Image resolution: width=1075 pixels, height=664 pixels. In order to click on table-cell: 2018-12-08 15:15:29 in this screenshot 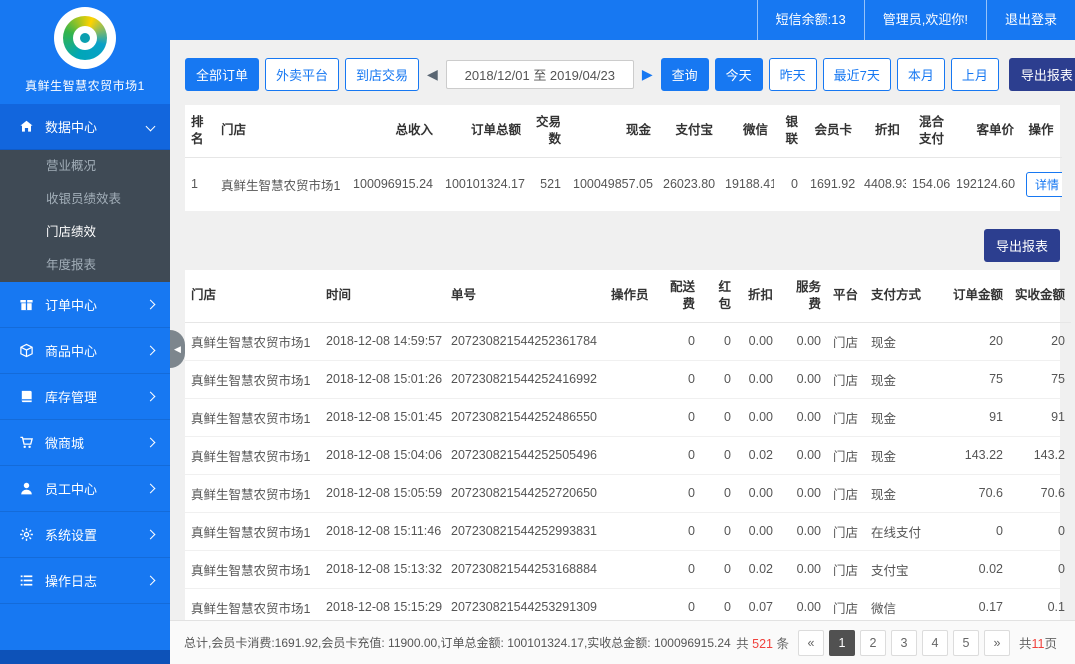, I will do `click(382, 604)`.